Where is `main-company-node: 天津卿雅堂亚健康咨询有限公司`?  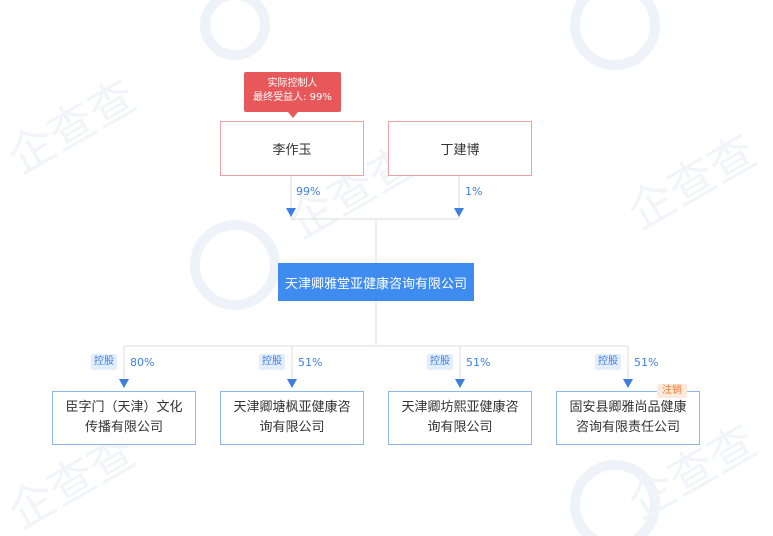 main-company-node: 天津卿雅堂亚健康咨询有限公司 is located at coordinates (376, 282).